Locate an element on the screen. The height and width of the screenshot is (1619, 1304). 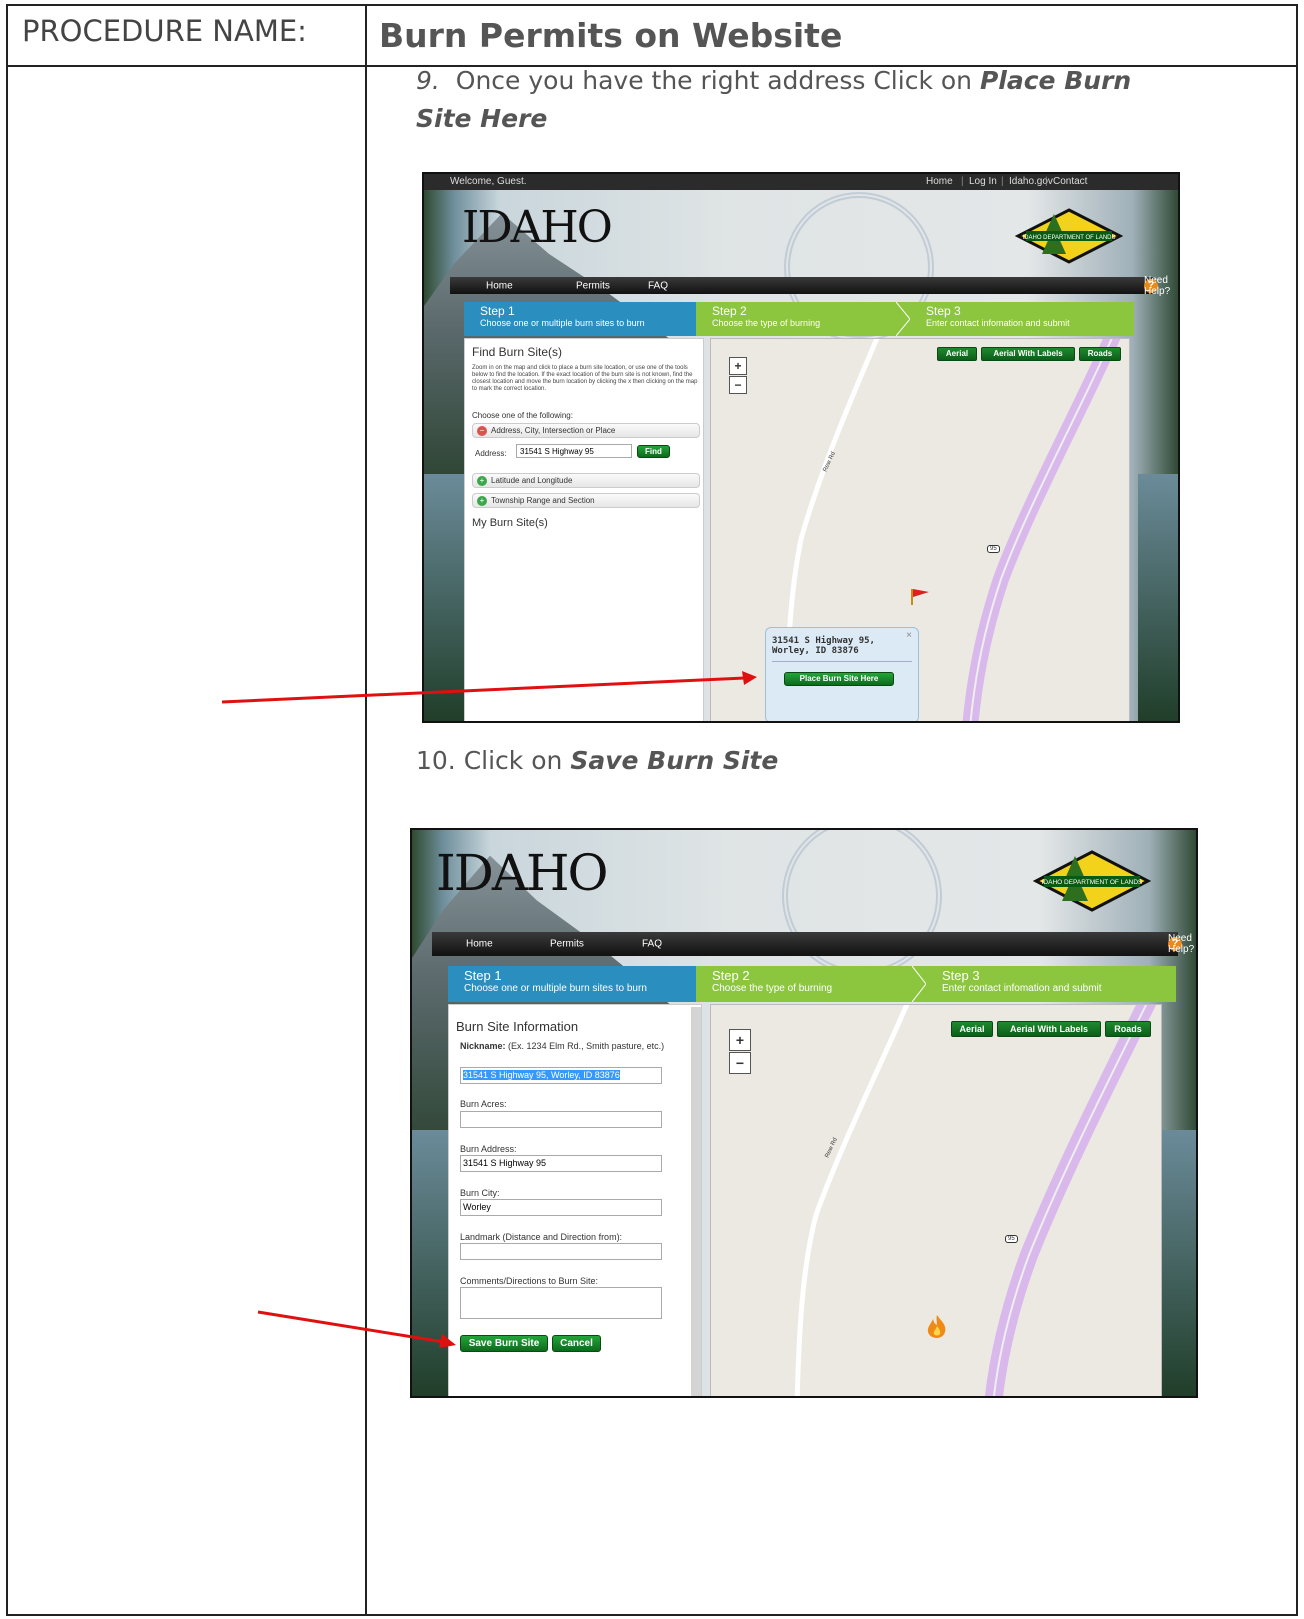
welcome-text: Welcome, Guest. is located at coordinates (488, 181).